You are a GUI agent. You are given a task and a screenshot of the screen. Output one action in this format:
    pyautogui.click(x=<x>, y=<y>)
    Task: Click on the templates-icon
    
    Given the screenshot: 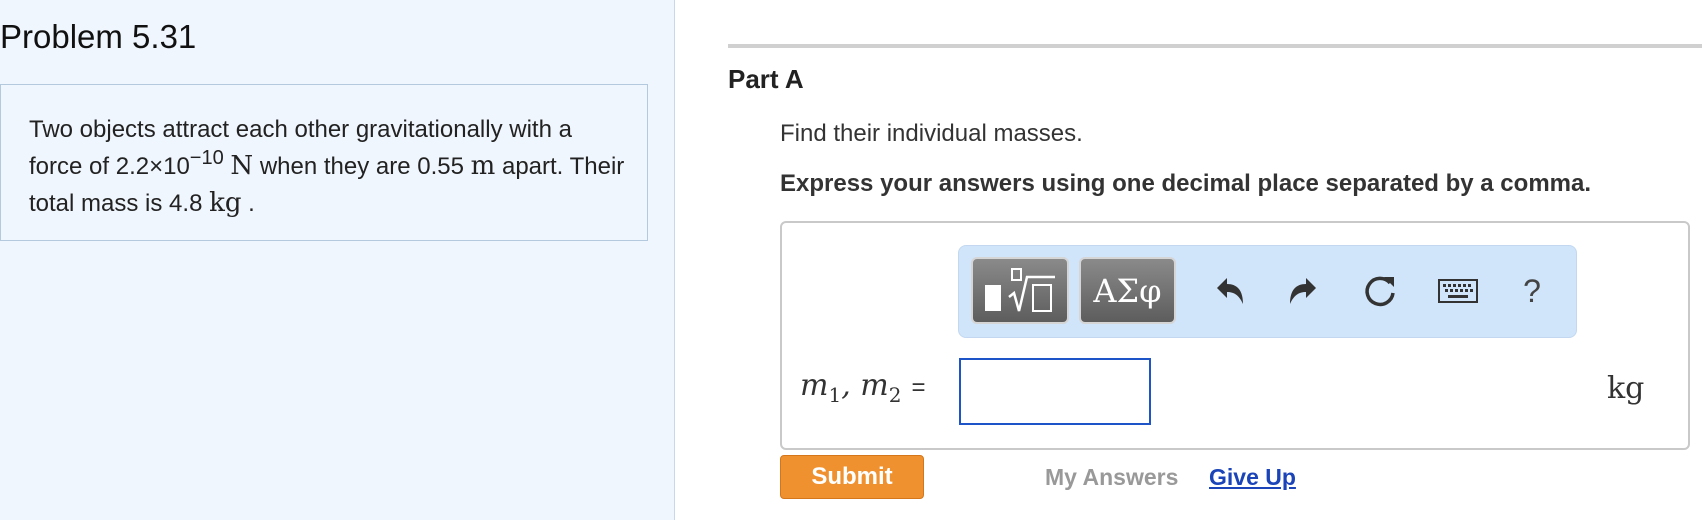 What is the action you would take?
    pyautogui.click(x=1020, y=289)
    